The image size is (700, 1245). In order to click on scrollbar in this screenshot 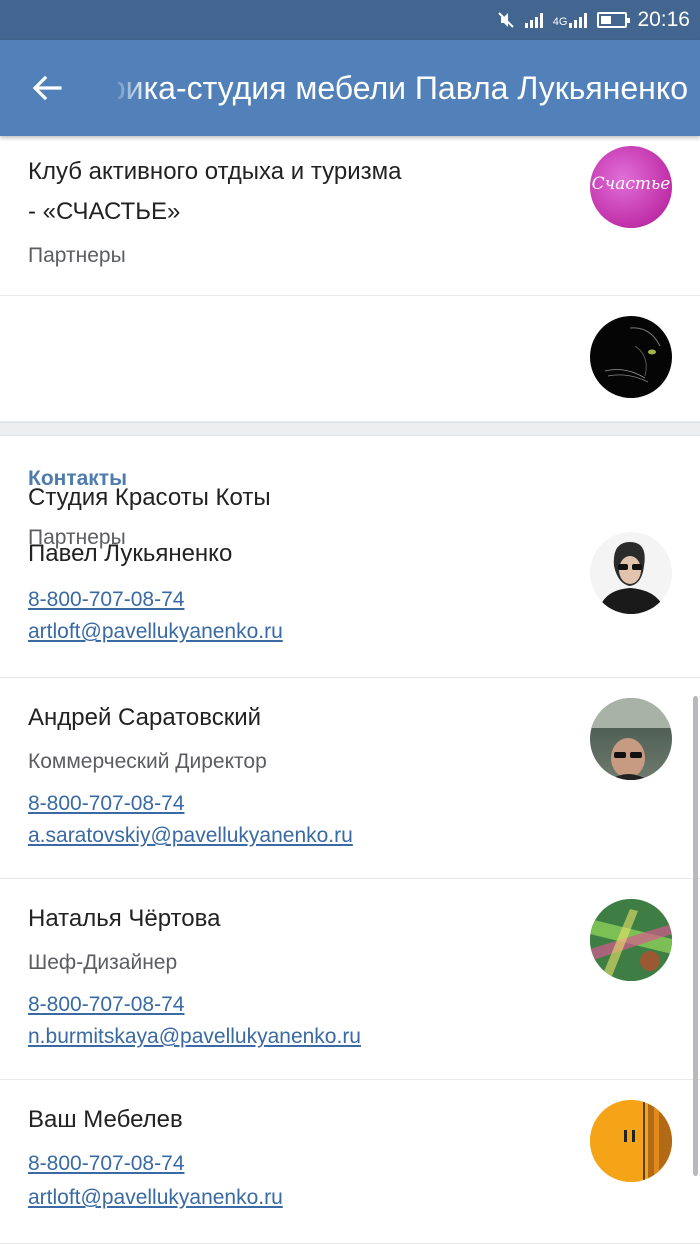, I will do `click(695, 936)`.